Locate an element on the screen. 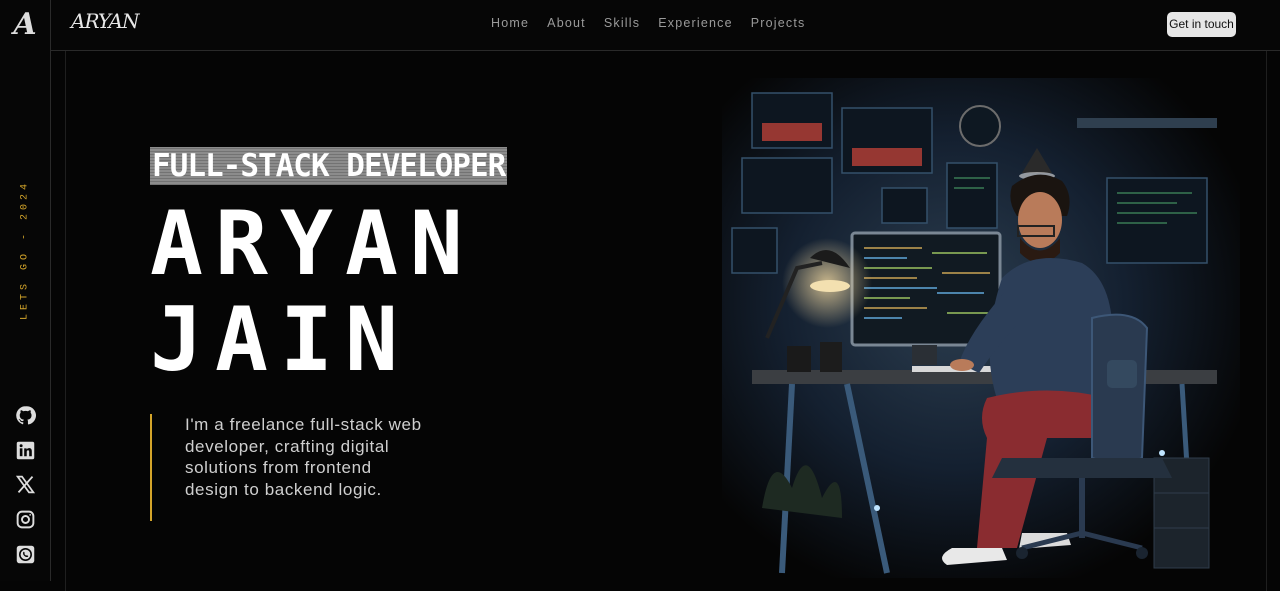 The width and height of the screenshot is (1280, 591). hero-name-last: JAIN is located at coordinates (280, 339).